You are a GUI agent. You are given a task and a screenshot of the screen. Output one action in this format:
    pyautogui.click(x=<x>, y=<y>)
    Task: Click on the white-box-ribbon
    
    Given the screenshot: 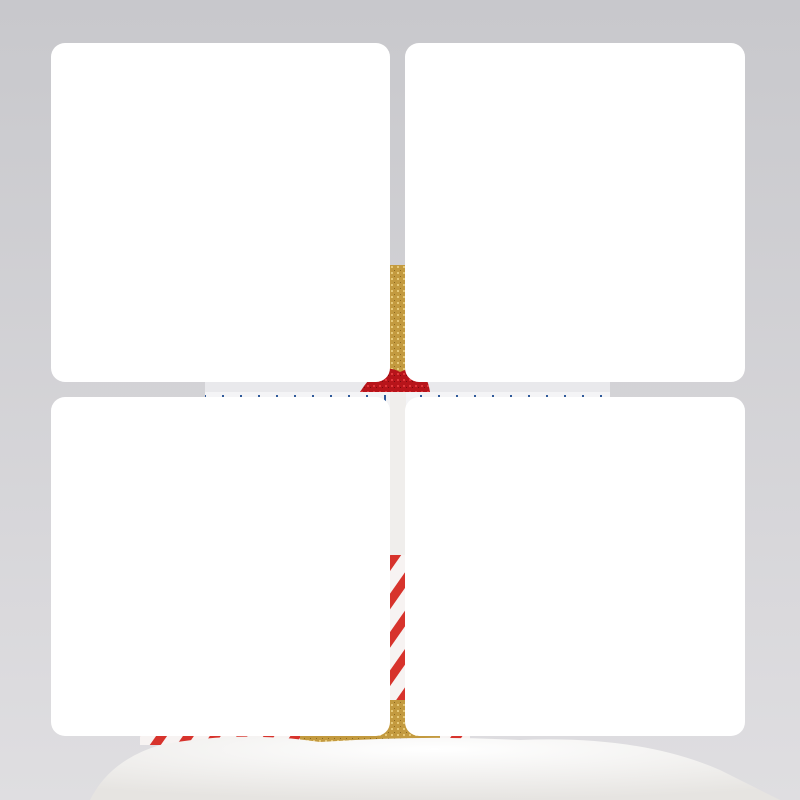 What is the action you would take?
    pyautogui.click(x=398, y=473)
    